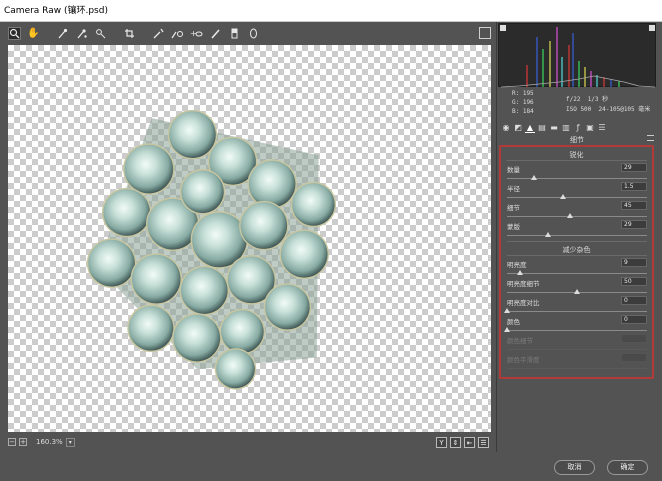  What do you see at coordinates (578, 81) in the screenshot?
I see `histogram-luminance` at bounding box center [578, 81].